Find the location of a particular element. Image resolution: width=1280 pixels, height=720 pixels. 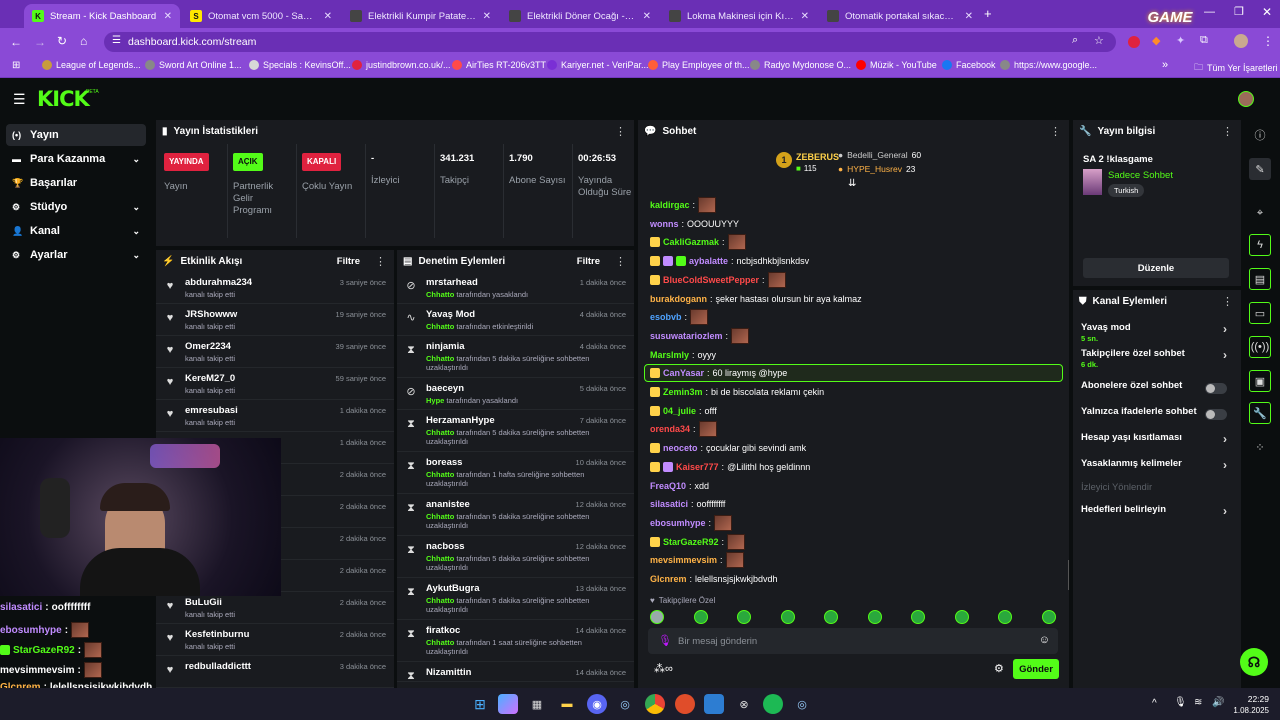

channel-action-item: Hedefleri belirleyin › is located at coordinates (1157, 513).